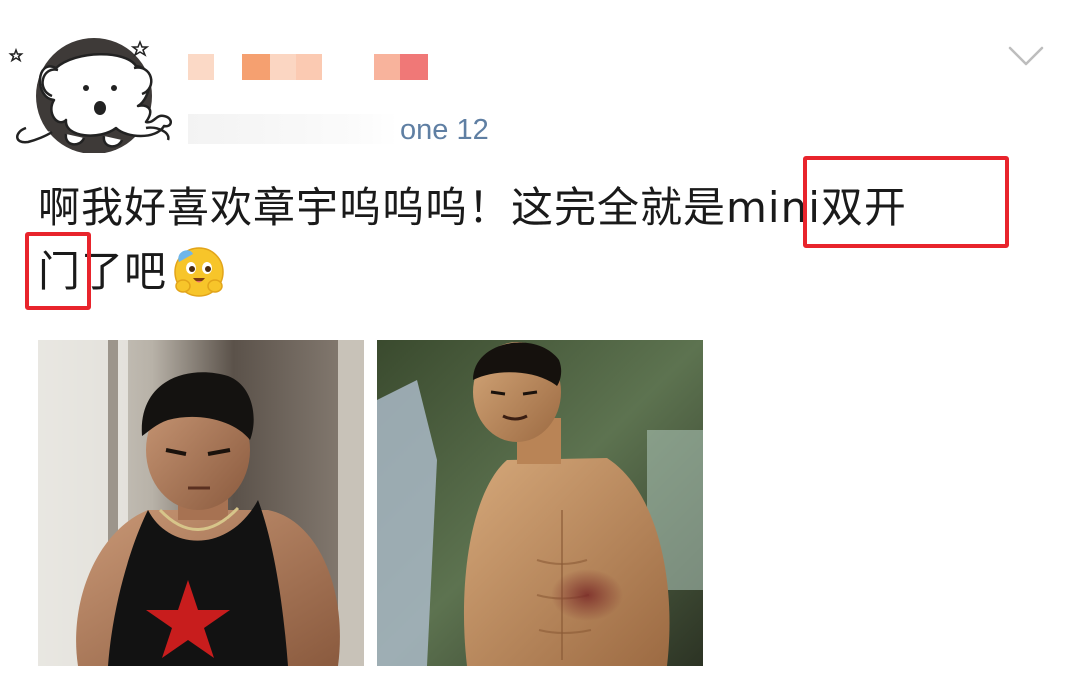 Image resolution: width=1080 pixels, height=687 pixels. I want to click on avatar, so click(91, 91).